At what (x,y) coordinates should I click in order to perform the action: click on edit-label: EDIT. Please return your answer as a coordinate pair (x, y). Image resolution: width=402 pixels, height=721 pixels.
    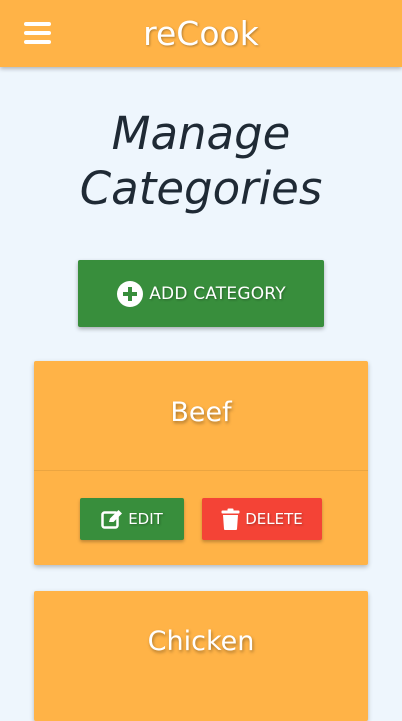
    Looking at the image, I should click on (145, 519).